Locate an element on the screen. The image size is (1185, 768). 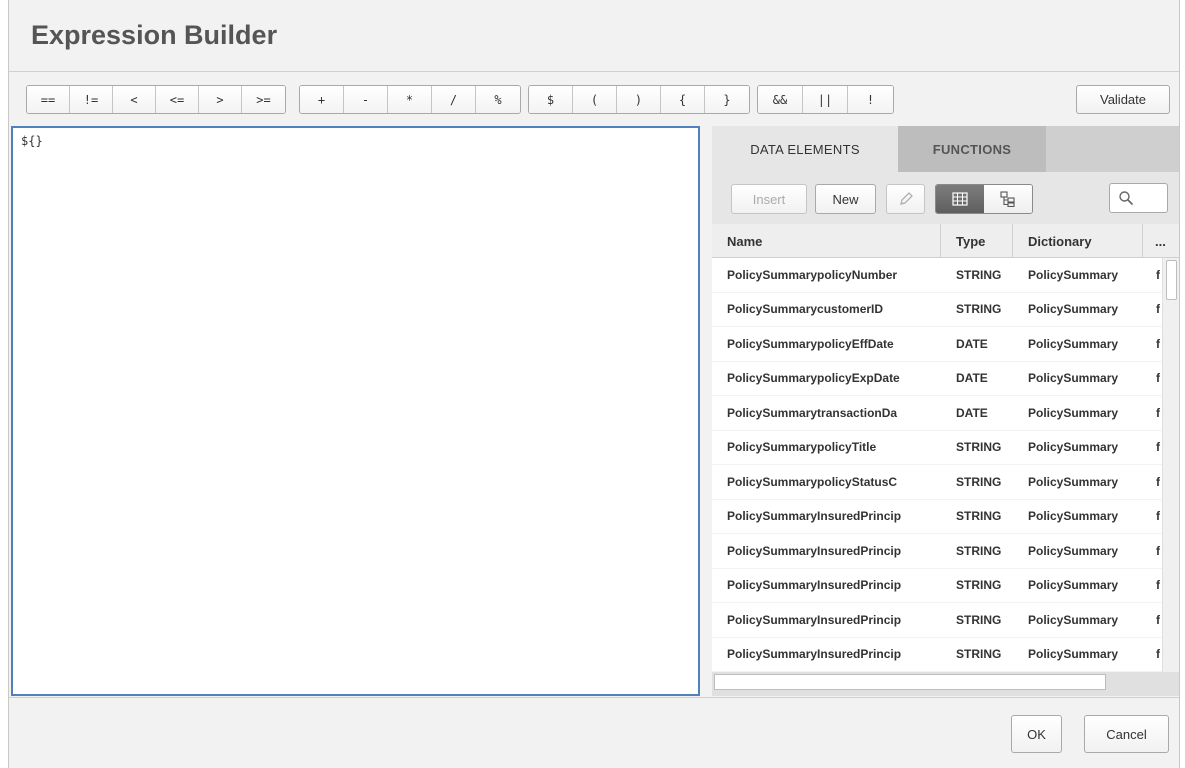
dialog-title: Expression Builder is located at coordinates (154, 35).